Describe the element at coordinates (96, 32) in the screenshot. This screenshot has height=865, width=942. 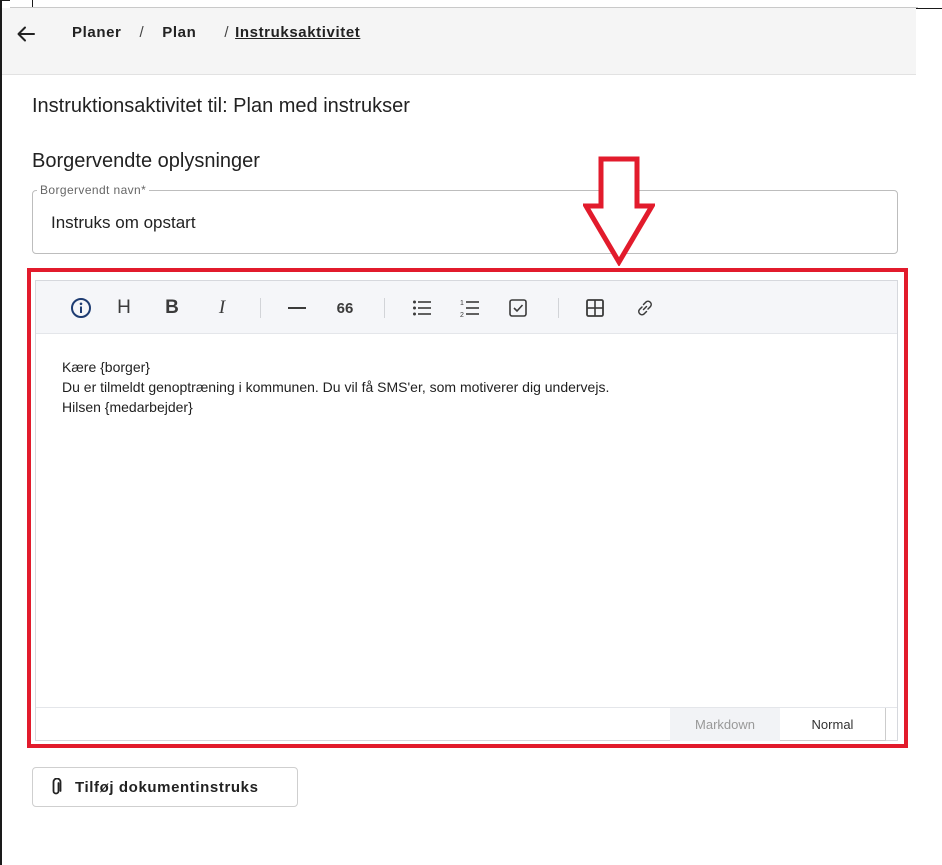
I see `breadcrumb-item-planer: Planer` at that location.